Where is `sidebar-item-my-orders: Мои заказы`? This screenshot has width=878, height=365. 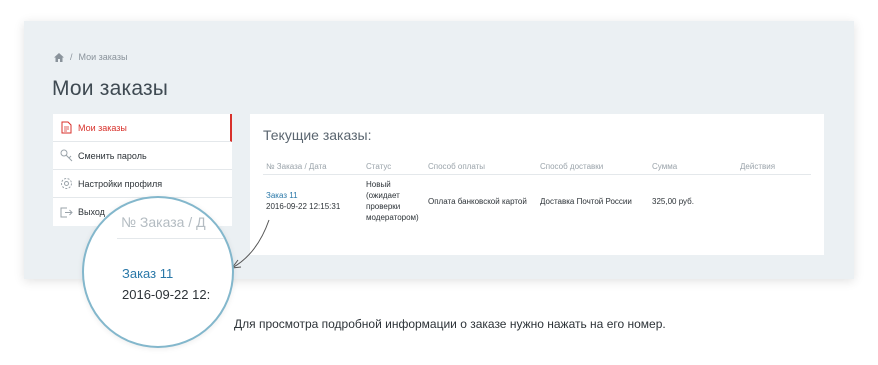 sidebar-item-my-orders: Мои заказы is located at coordinates (142, 128).